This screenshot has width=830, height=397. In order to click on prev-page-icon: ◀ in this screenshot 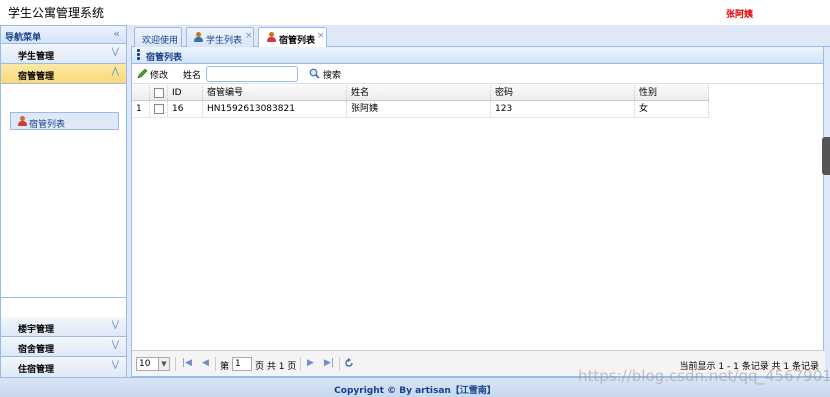, I will do `click(205, 363)`.